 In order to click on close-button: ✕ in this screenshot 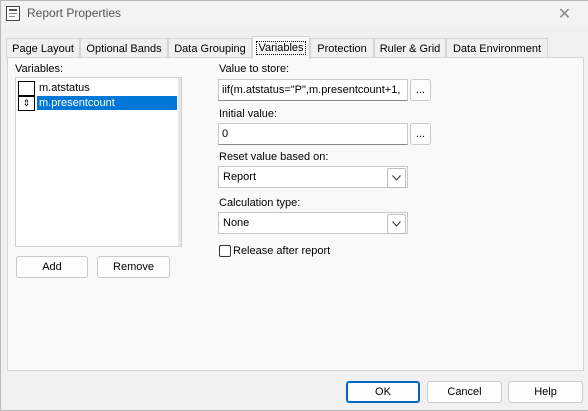, I will do `click(564, 14)`.